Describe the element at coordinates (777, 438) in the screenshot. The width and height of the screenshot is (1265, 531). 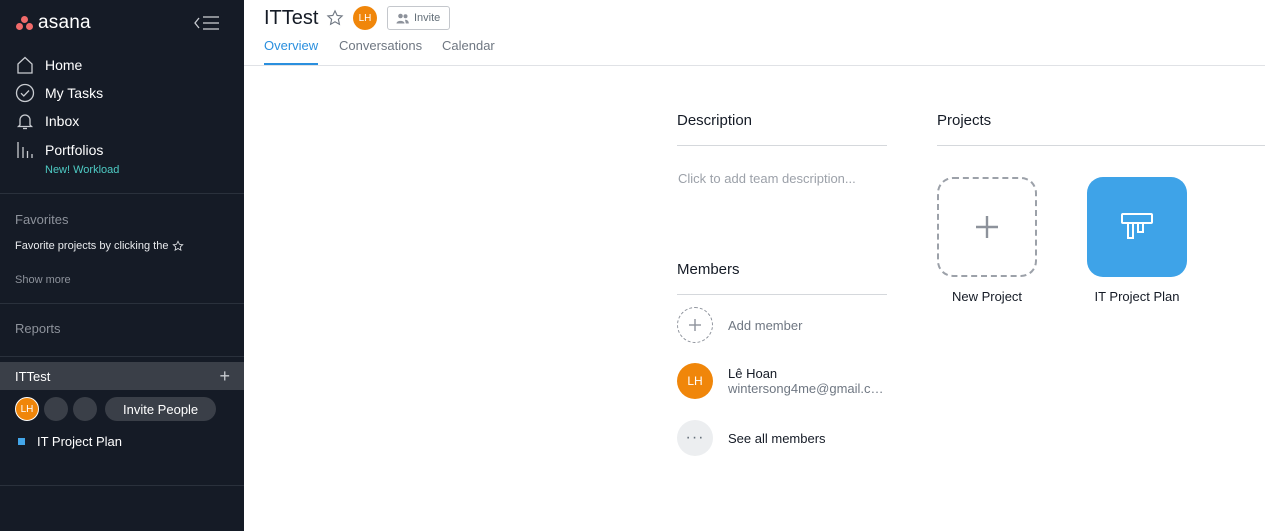
I see `see-all-members-label: See all members` at that location.